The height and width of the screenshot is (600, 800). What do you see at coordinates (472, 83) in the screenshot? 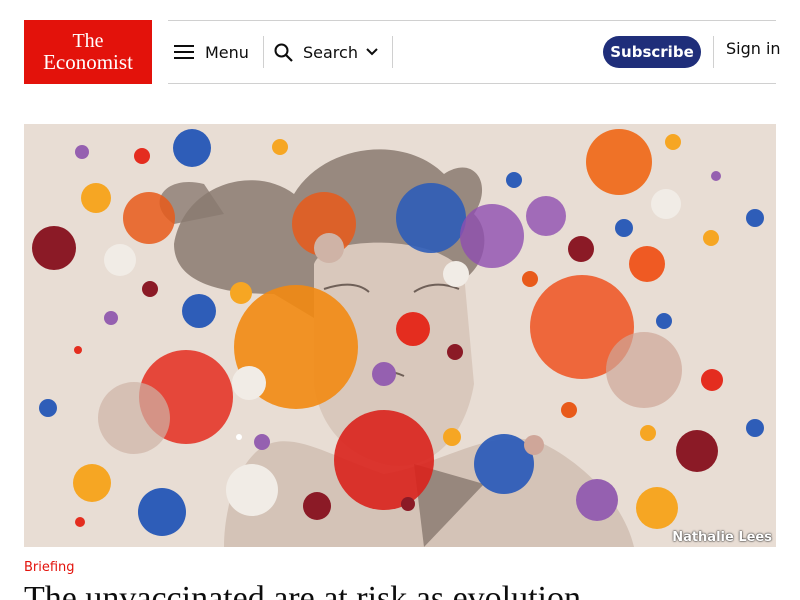
I see `nav-divider-bottom` at bounding box center [472, 83].